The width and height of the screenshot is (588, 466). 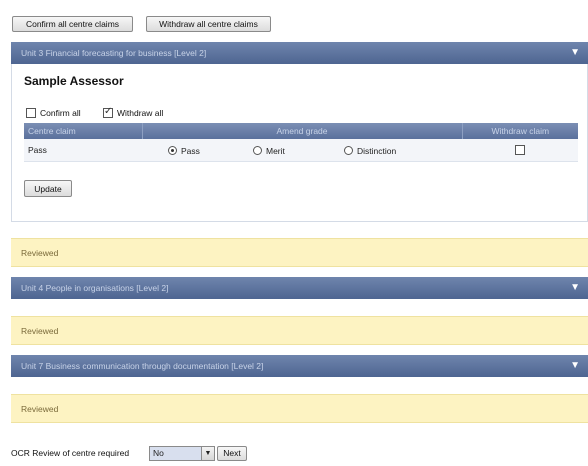 I want to click on distinction-radio, so click(x=348, y=150).